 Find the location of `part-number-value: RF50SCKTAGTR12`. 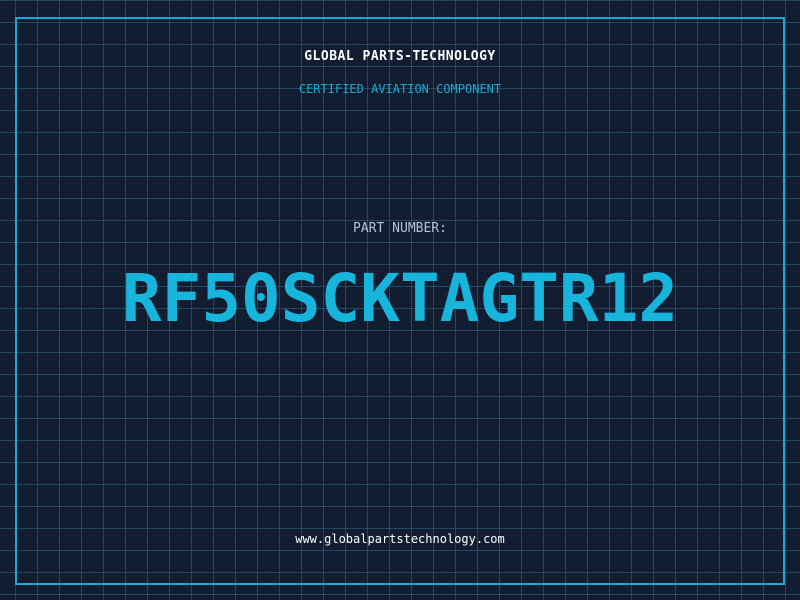

part-number-value: RF50SCKTAGTR12 is located at coordinates (400, 298).